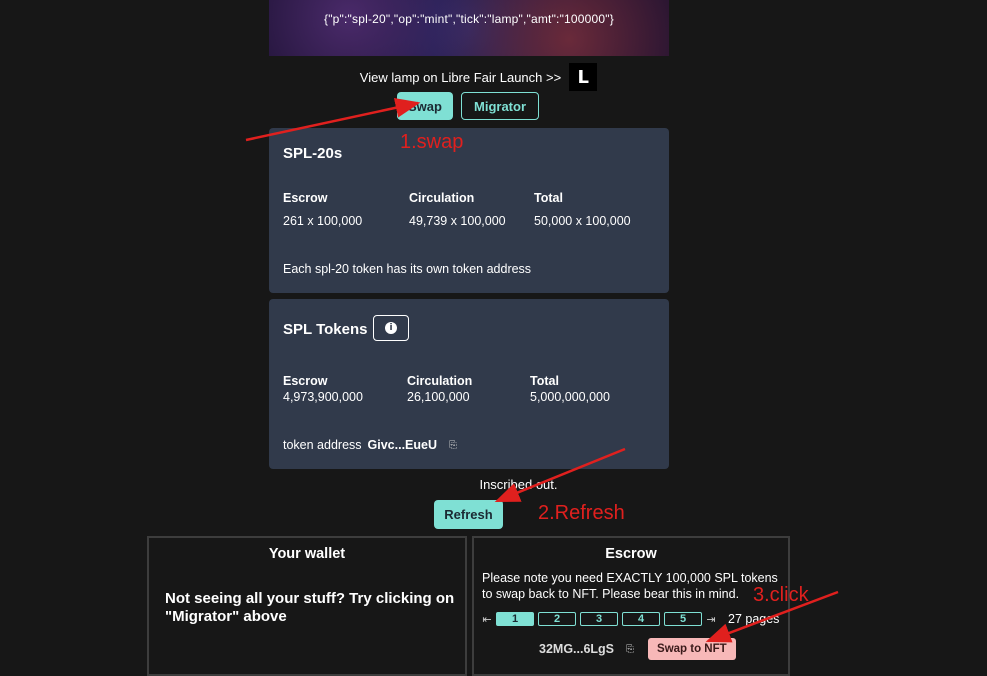  I want to click on migrator-tab-button: Migrator, so click(500, 106).